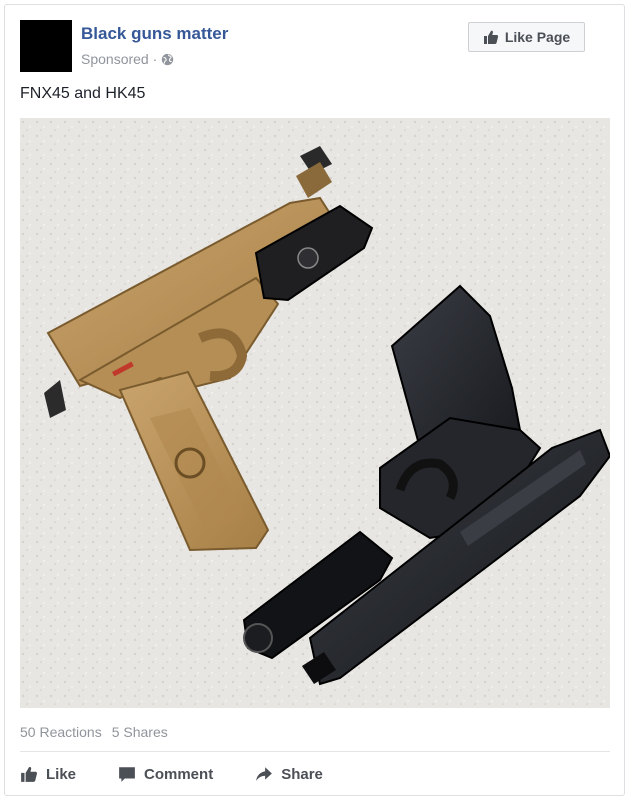 This screenshot has width=629, height=800. I want to click on comment-button: Comment, so click(165, 774).